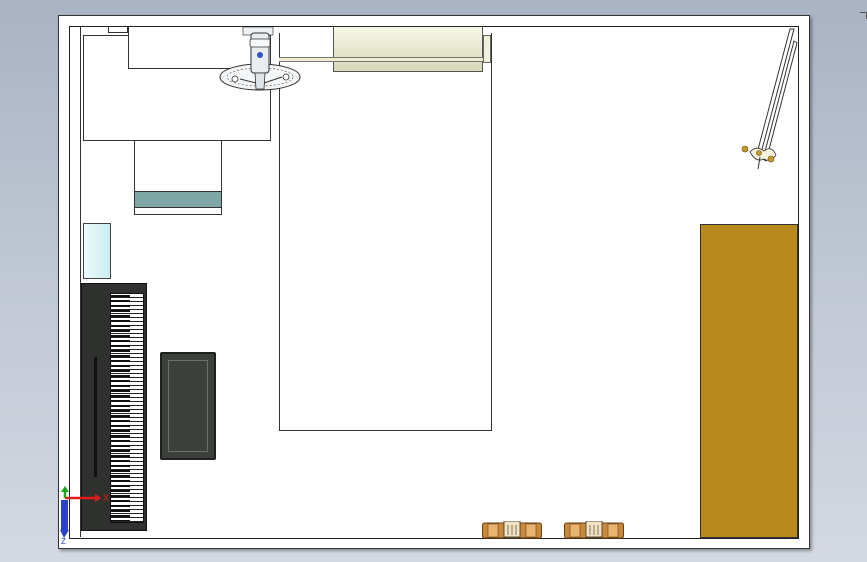 This screenshot has height=562, width=867. What do you see at coordinates (97, 251) in the screenshot?
I see `left-window` at bounding box center [97, 251].